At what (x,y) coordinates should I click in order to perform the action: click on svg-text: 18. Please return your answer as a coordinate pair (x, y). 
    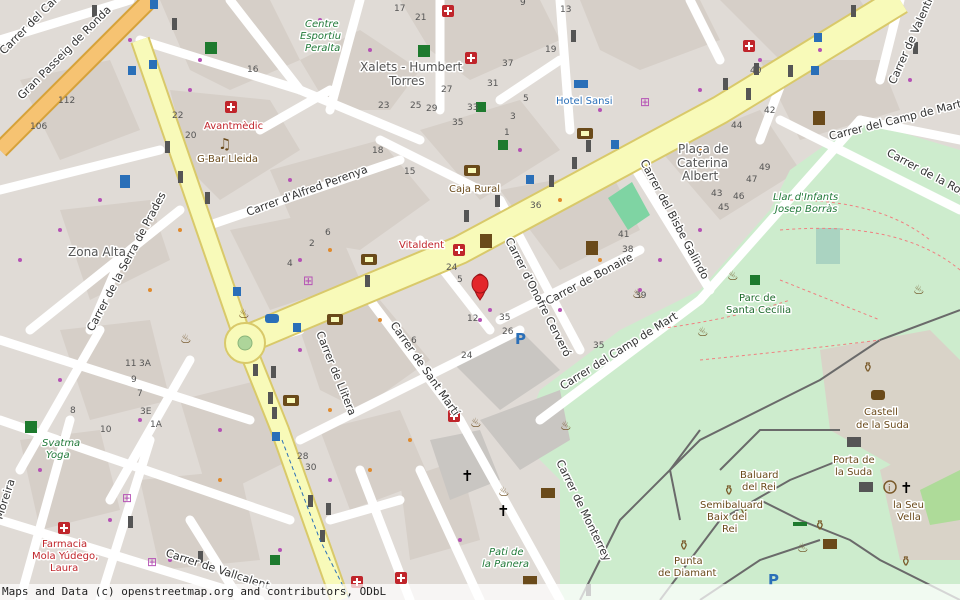
    Looking at the image, I should click on (378, 151).